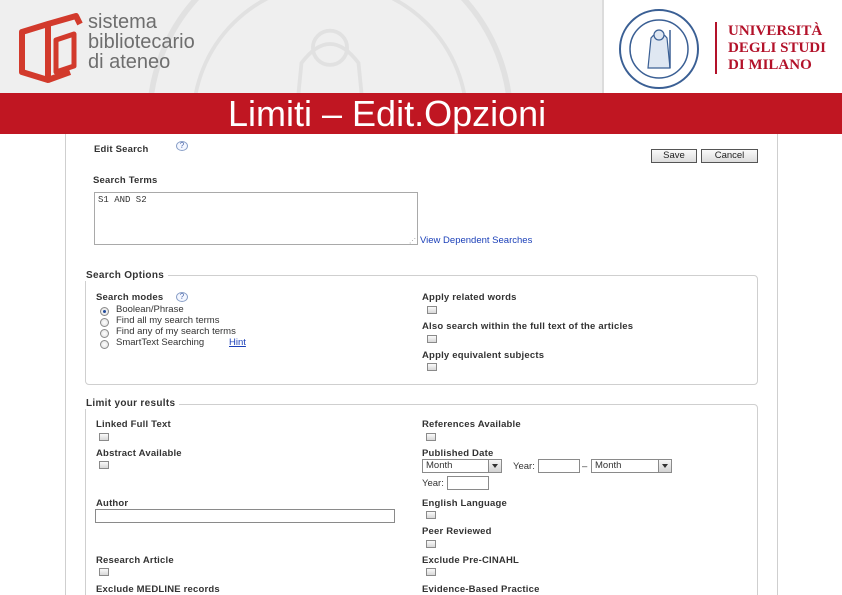  What do you see at coordinates (559, 466) in the screenshot?
I see `published-from-year-input` at bounding box center [559, 466].